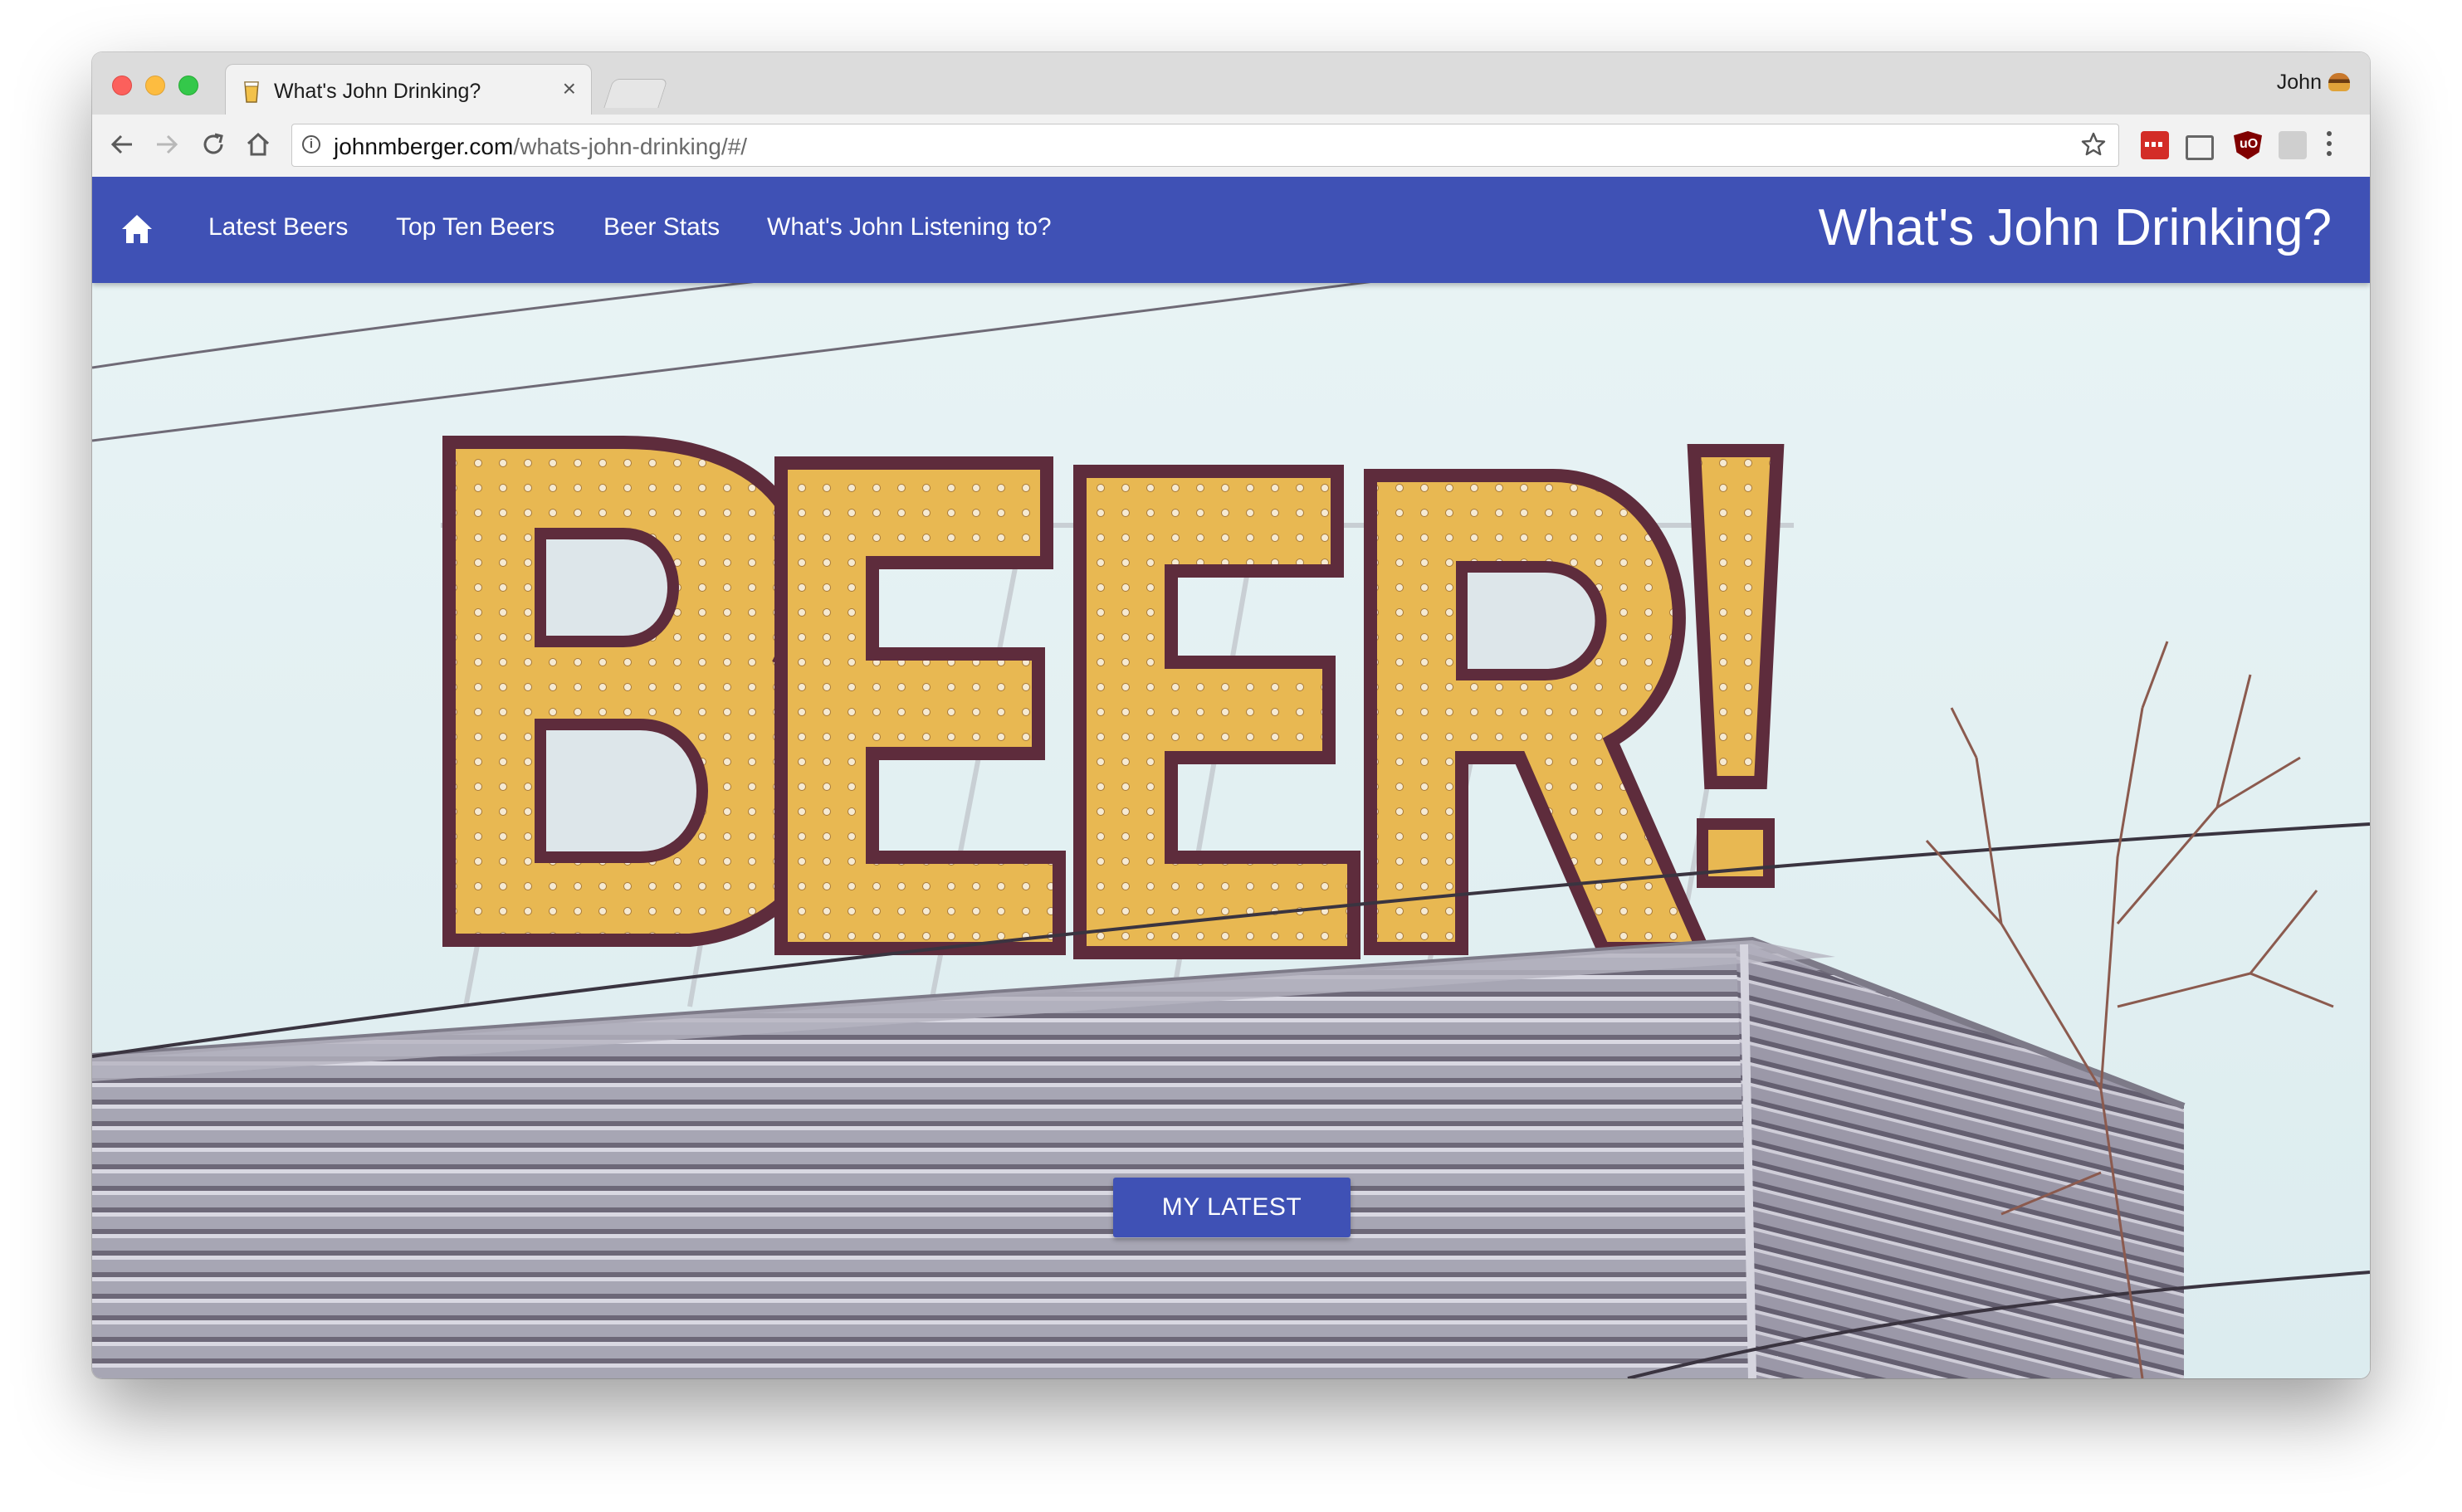 This screenshot has width=2462, height=1512. I want to click on browser-home-icon, so click(258, 144).